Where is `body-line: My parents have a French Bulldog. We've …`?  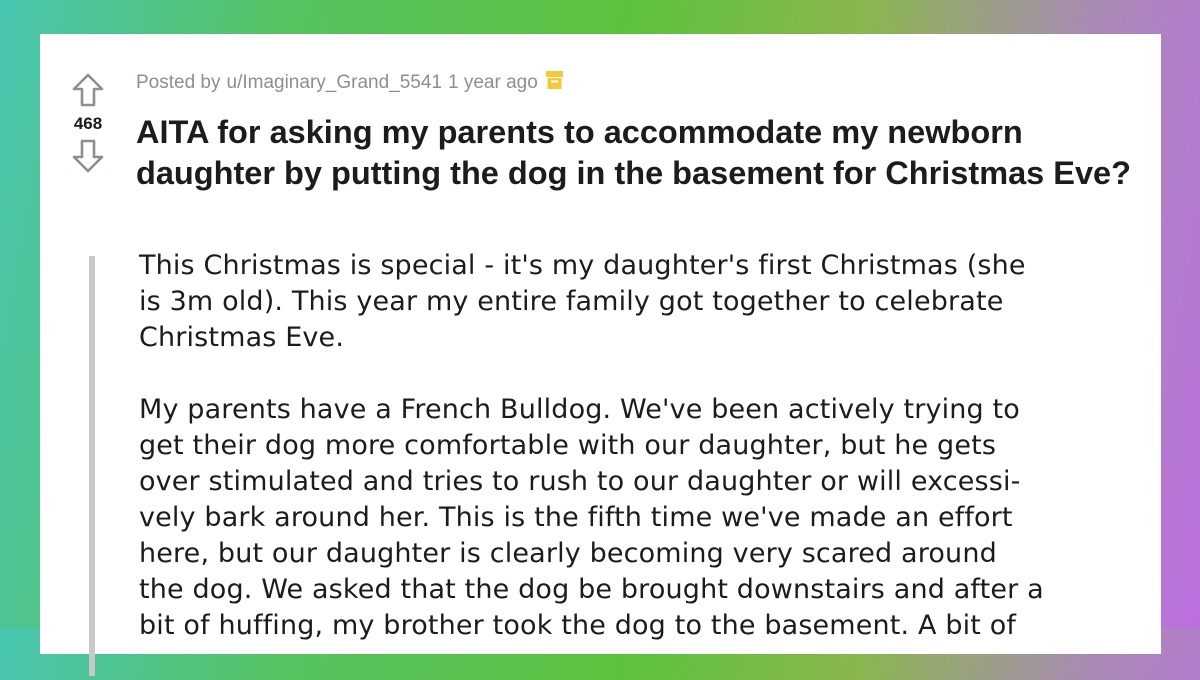
body-line: My parents have a French Bulldog. We've … is located at coordinates (579, 409).